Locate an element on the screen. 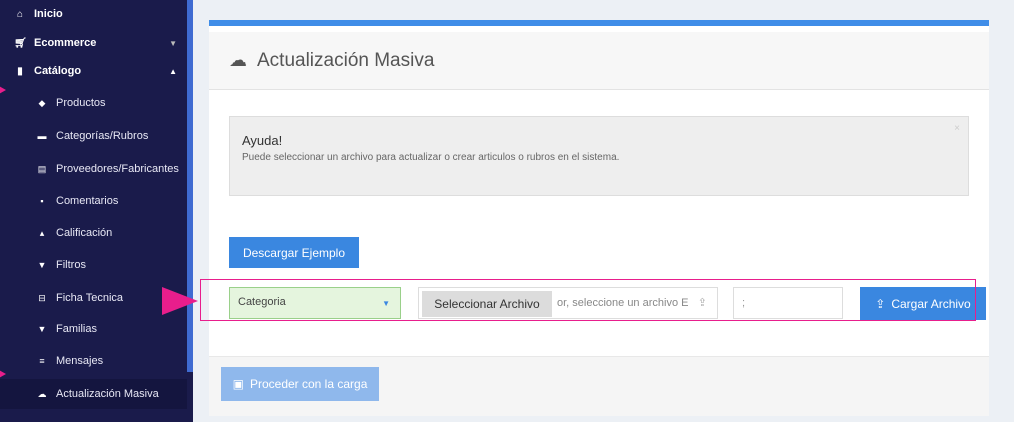  sidebar-item-label: Comentarios is located at coordinates (87, 201).